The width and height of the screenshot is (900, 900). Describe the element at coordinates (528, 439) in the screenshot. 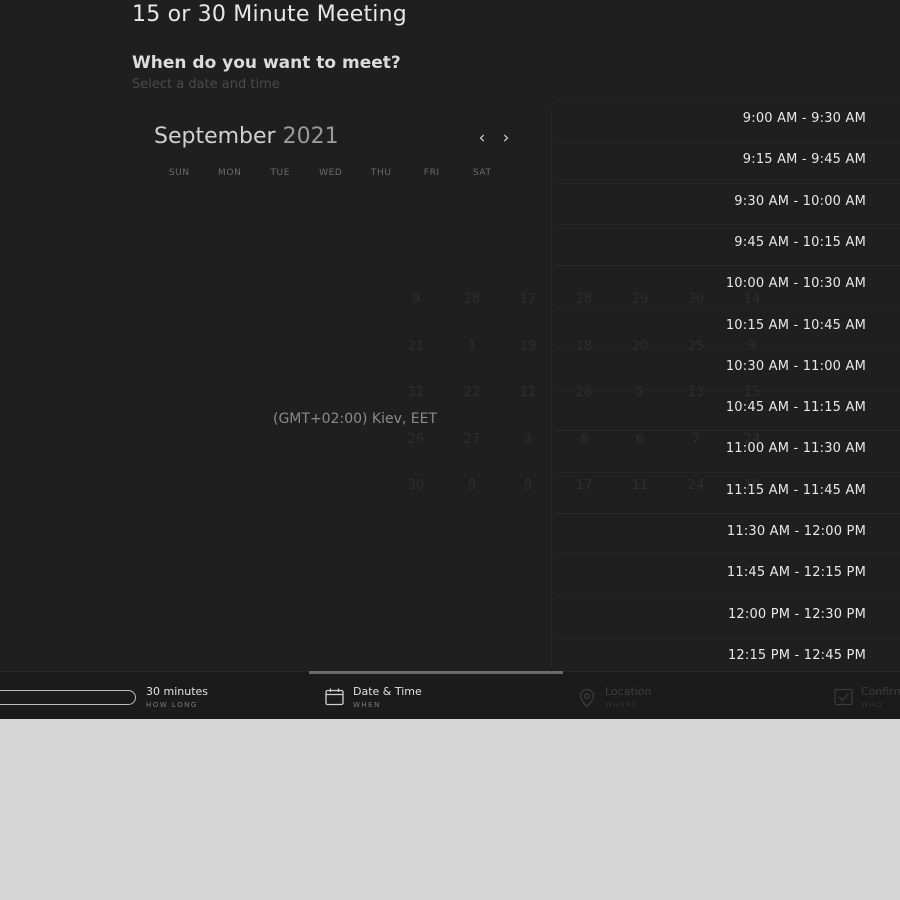

I see `faded-day: 3` at that location.